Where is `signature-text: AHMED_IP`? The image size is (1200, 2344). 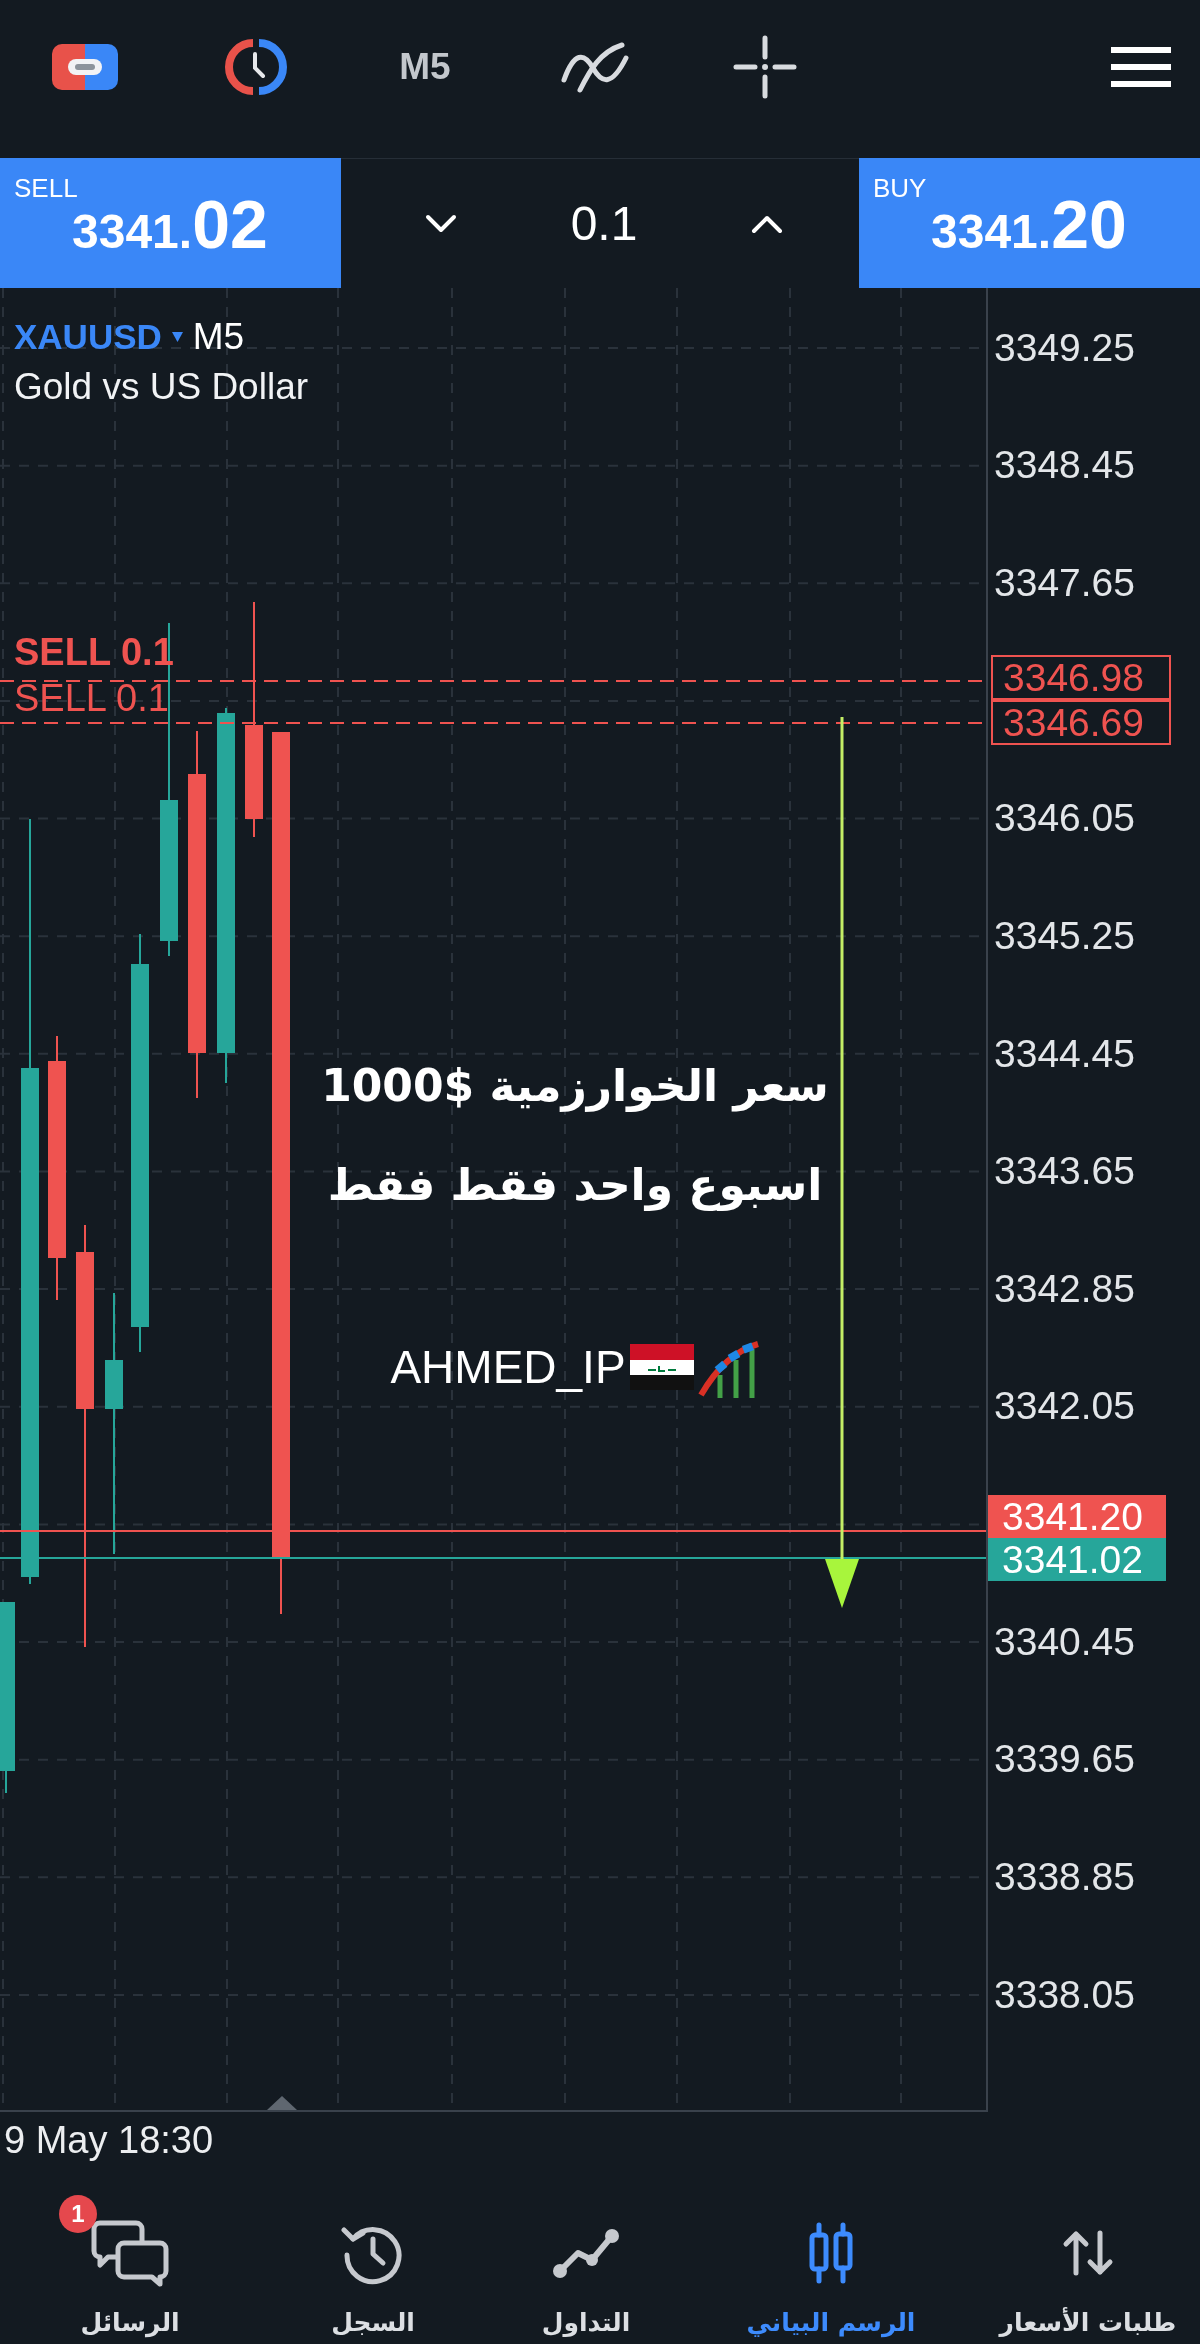 signature-text: AHMED_IP is located at coordinates (508, 1367).